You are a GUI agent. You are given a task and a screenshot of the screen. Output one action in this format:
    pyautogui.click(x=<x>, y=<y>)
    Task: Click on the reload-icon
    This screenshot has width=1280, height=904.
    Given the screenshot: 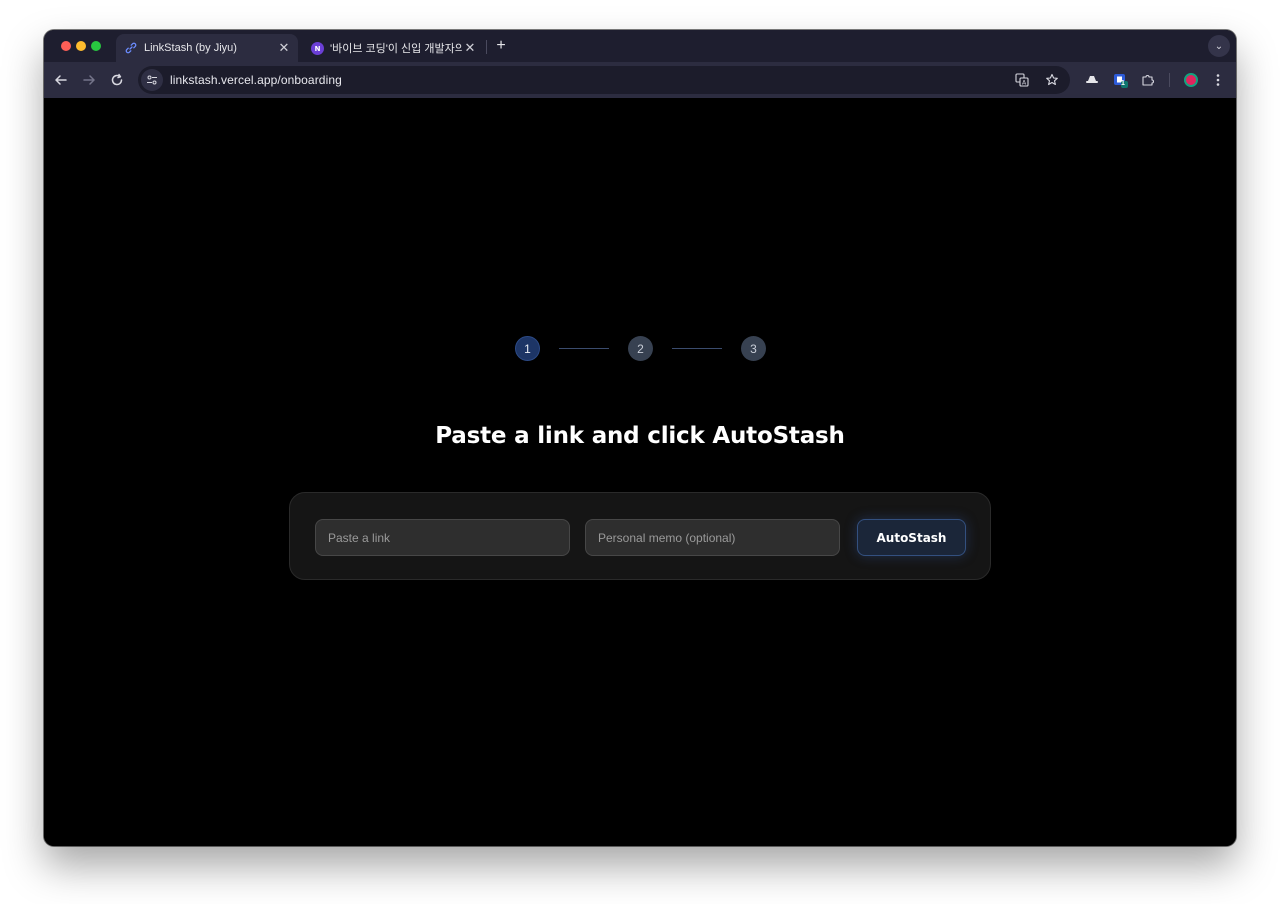 What is the action you would take?
    pyautogui.click(x=117, y=79)
    